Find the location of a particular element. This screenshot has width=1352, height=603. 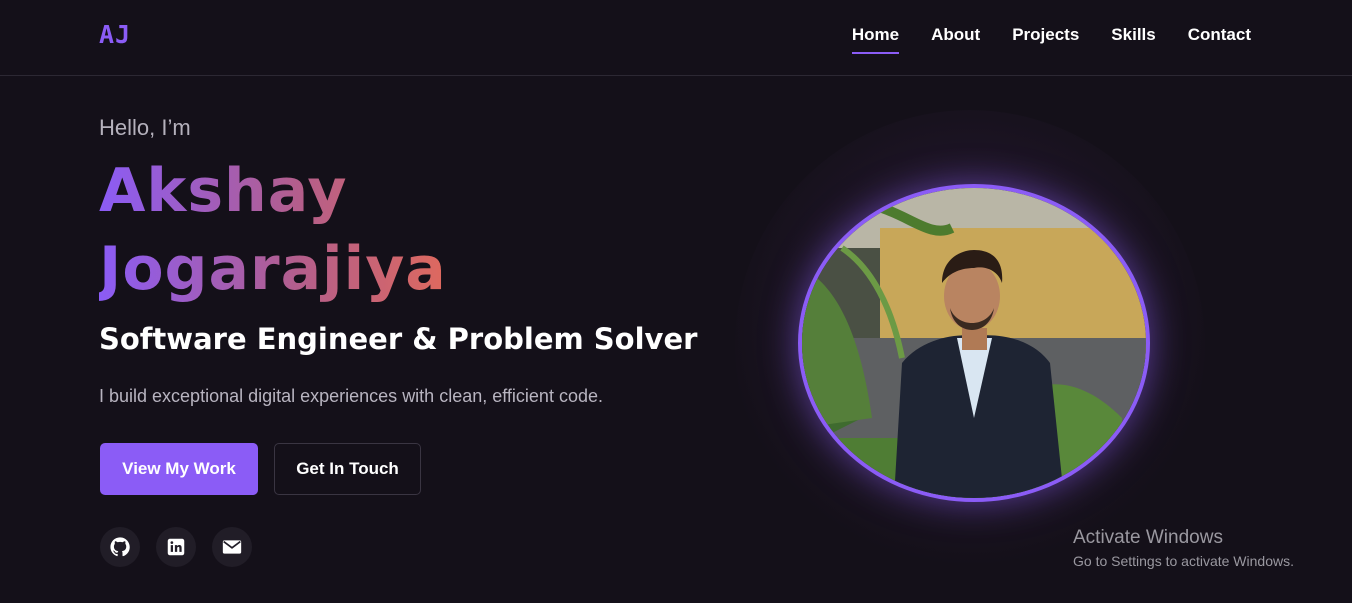

get-in-touch-button: Get In Touch is located at coordinates (347, 469).